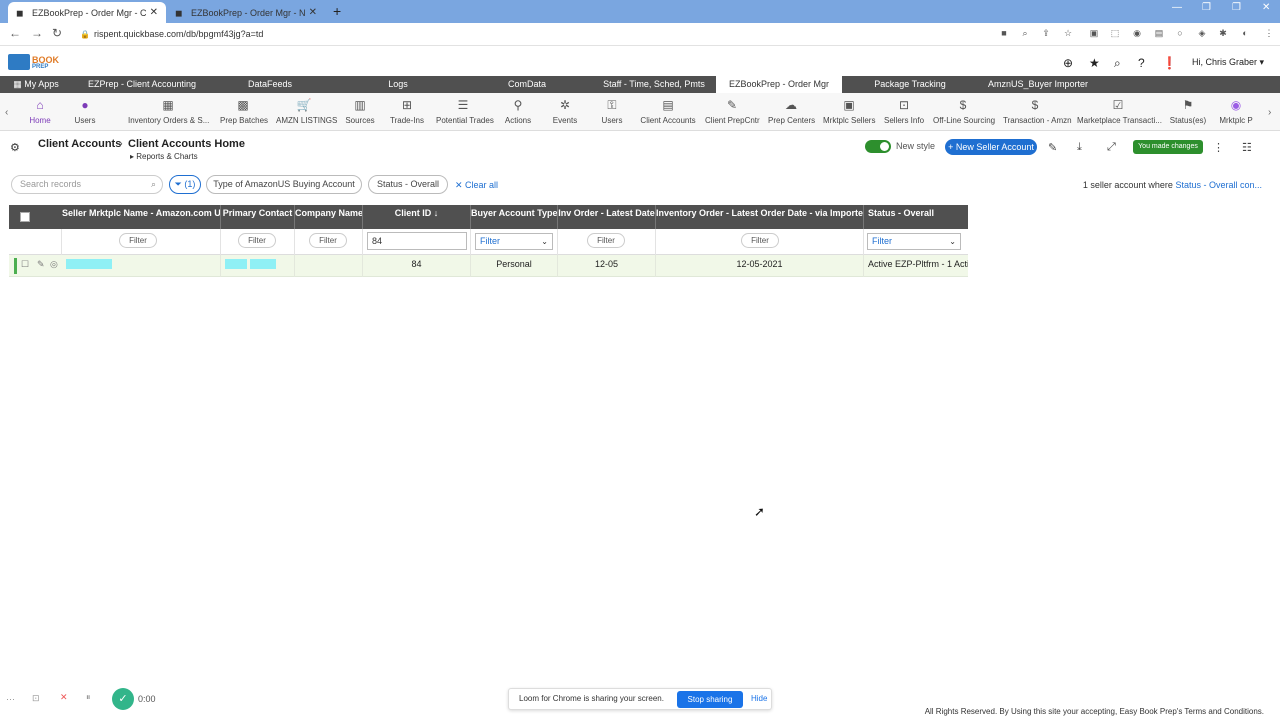 The image size is (1280, 720). Describe the element at coordinates (565, 114) in the screenshot. I see `toolbar-events: ✲ Events` at that location.